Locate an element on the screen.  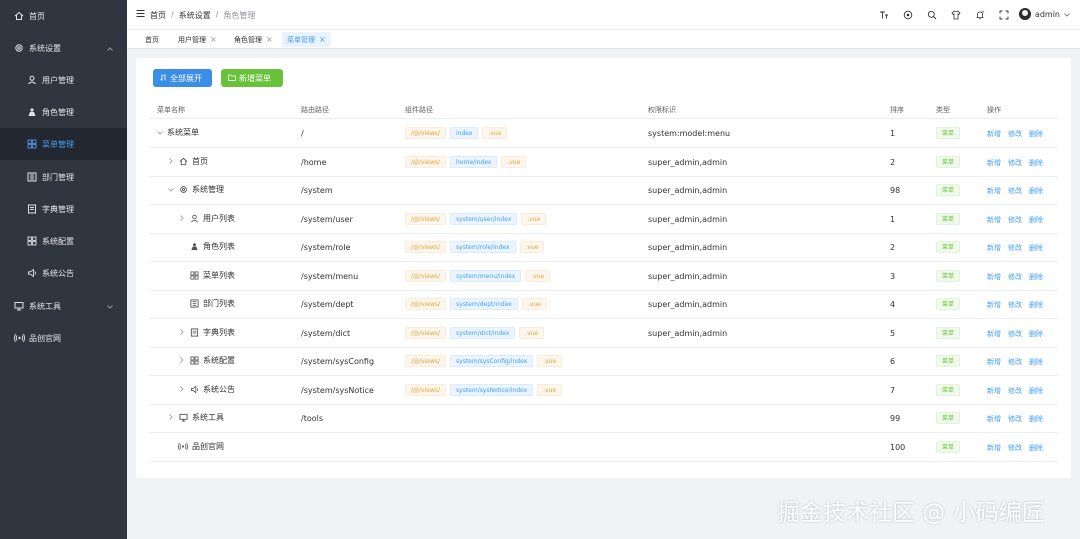
route-path: / is located at coordinates (302, 133).